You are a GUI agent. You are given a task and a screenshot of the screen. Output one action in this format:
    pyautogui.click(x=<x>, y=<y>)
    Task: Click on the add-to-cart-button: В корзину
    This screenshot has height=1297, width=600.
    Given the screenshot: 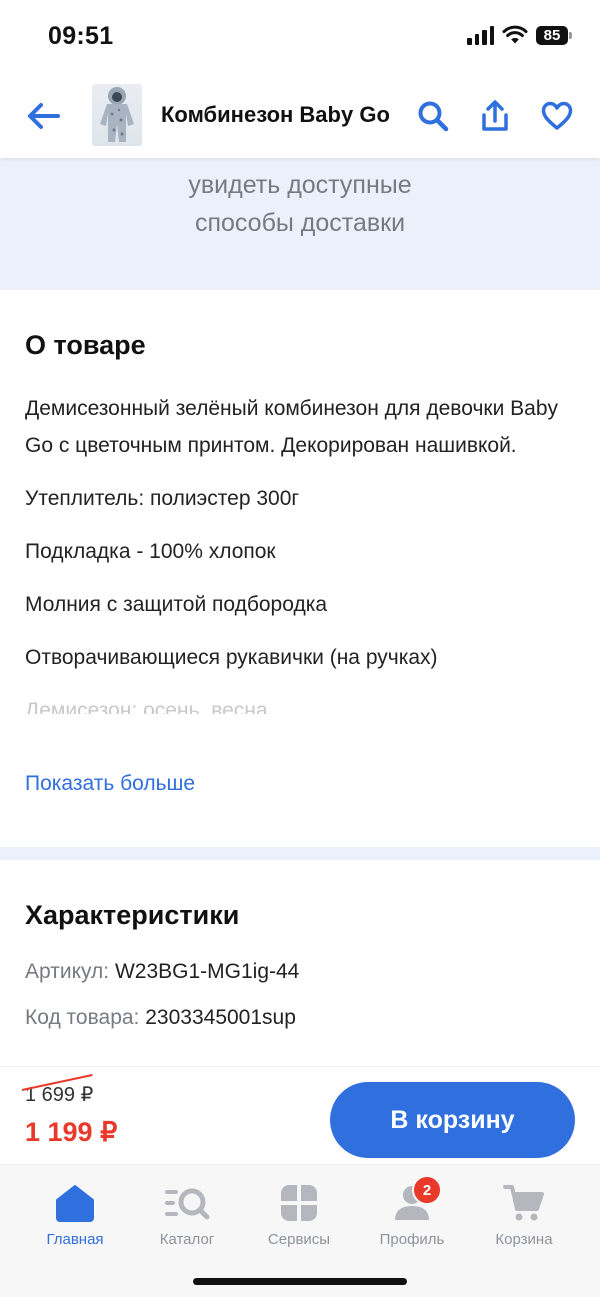 What is the action you would take?
    pyautogui.click(x=452, y=1120)
    